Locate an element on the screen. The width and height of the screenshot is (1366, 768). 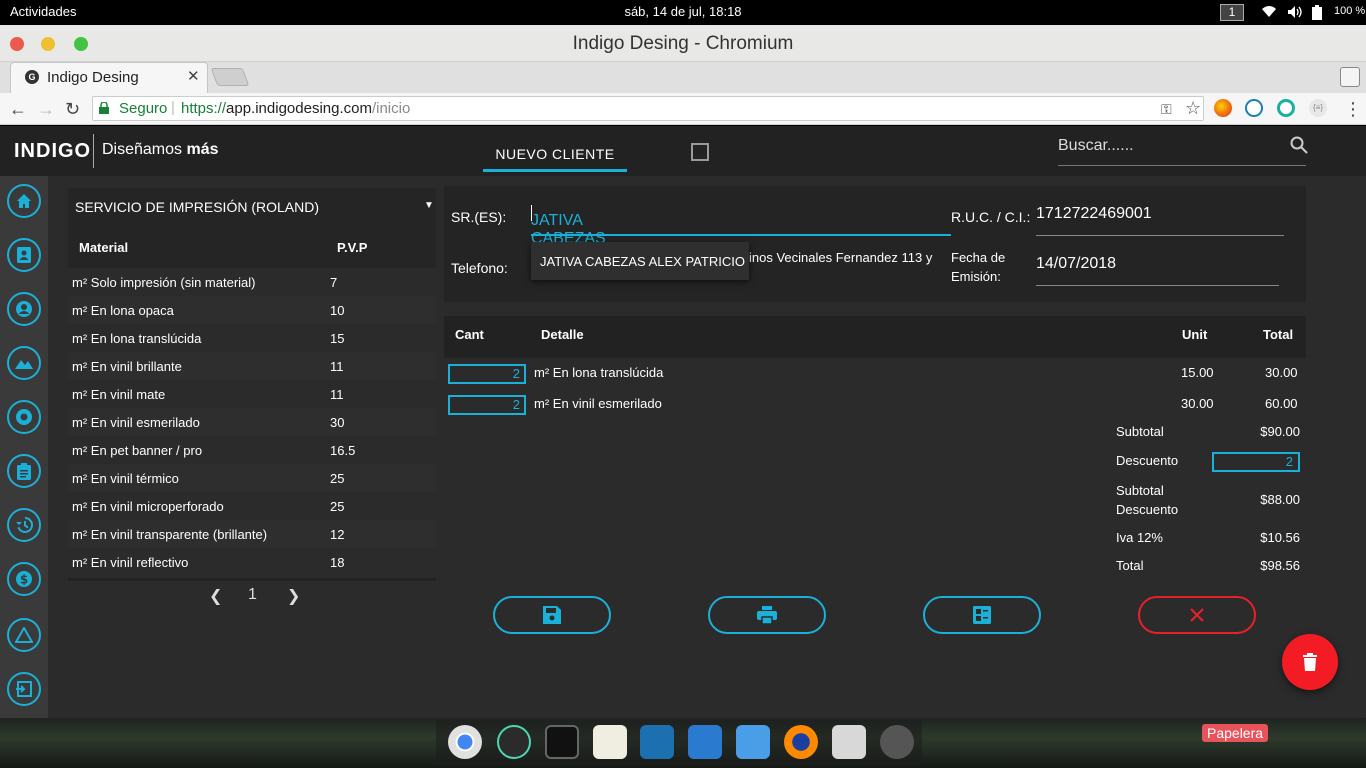
text-editor-icon is located at coordinates (610, 742).